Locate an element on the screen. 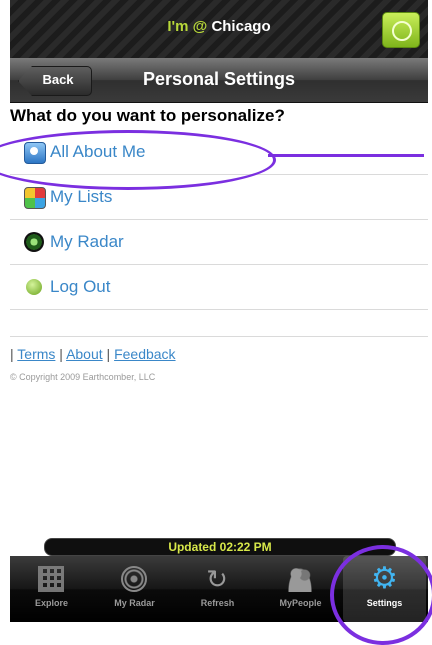 Image resolution: width=432 pixels, height=645 pixels. navigation-bar: Back Personal Settings is located at coordinates (219, 80).